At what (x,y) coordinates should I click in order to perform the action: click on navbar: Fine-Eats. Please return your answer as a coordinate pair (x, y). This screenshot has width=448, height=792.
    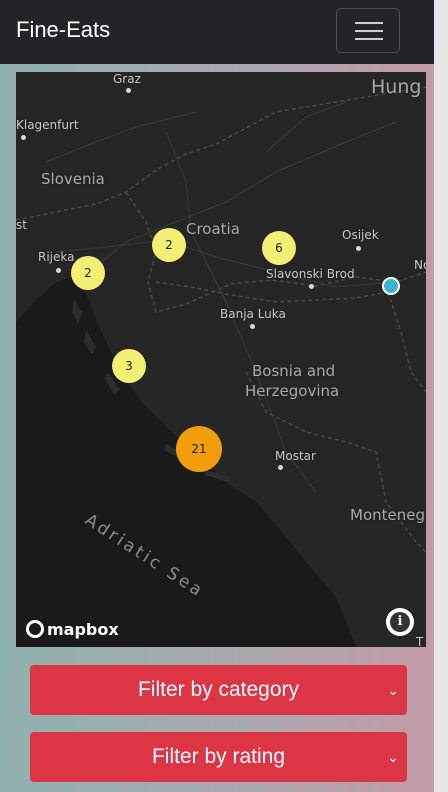
    Looking at the image, I should click on (217, 32).